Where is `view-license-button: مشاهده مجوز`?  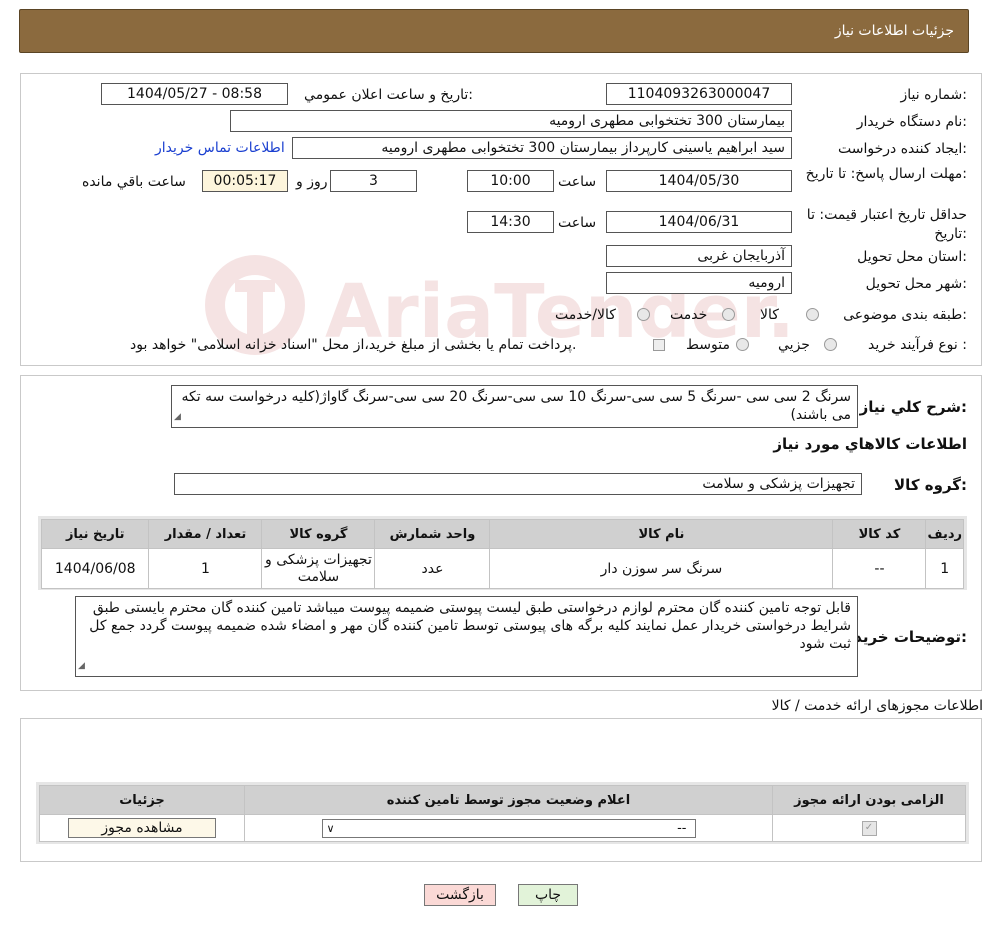 view-license-button: مشاهده مجوز is located at coordinates (142, 828).